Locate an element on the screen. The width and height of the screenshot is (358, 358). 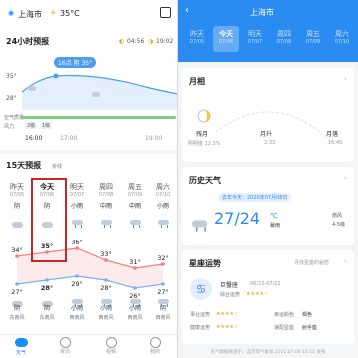
air-quality-label: 空气质量 is located at coordinates (14, 118).